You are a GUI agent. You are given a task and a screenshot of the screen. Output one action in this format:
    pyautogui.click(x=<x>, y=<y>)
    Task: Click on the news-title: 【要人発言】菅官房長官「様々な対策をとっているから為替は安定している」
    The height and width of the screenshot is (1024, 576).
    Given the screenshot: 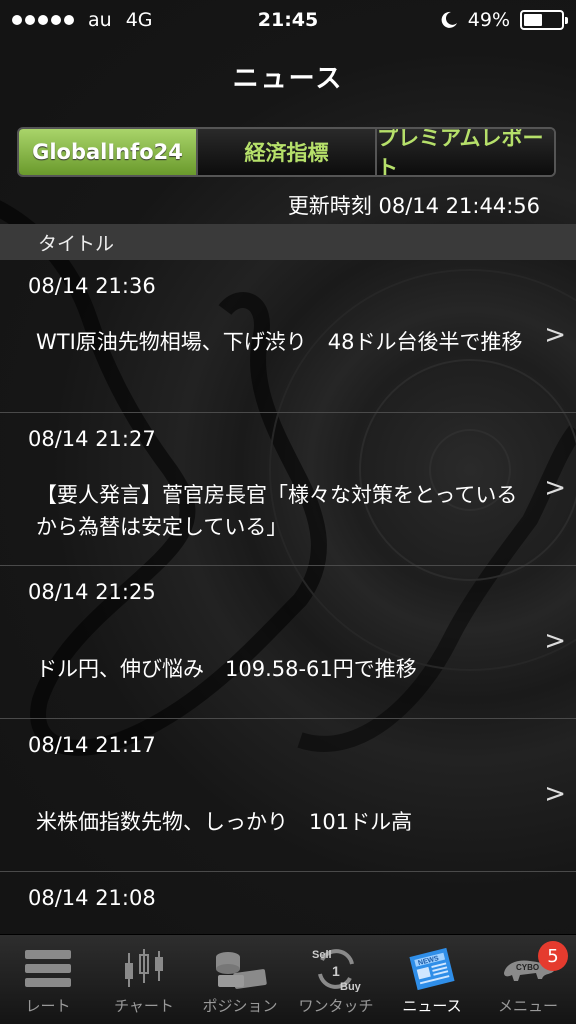 What is the action you would take?
    pyautogui.click(x=277, y=511)
    